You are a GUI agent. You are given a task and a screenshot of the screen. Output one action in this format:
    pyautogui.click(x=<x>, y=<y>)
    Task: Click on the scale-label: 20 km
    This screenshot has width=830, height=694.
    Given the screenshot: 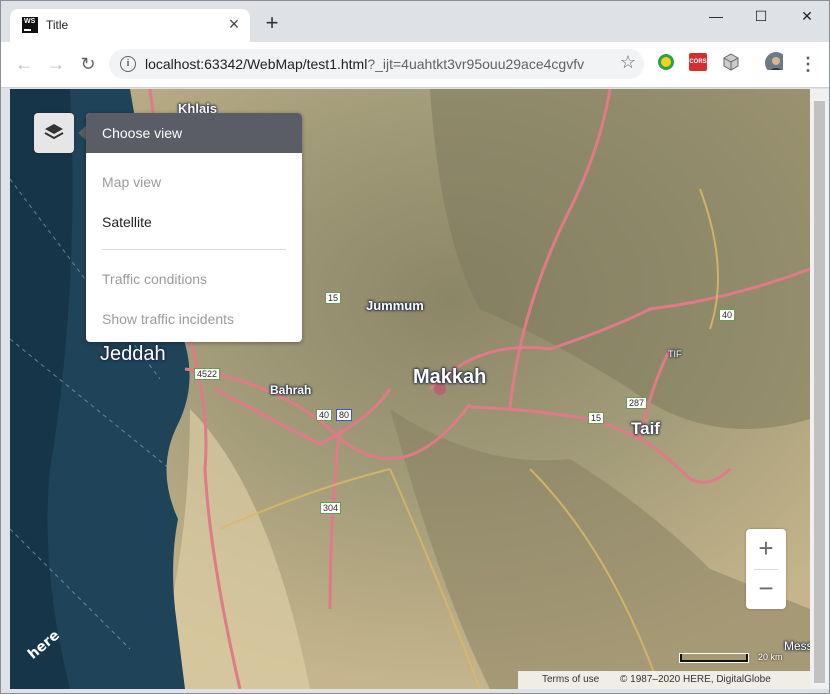 What is the action you would take?
    pyautogui.click(x=770, y=657)
    